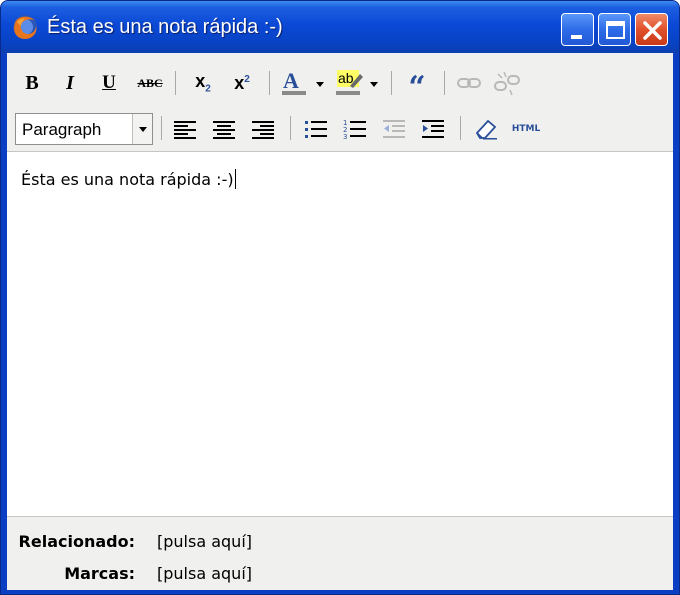  I want to click on bullet-list-icon, so click(316, 129).